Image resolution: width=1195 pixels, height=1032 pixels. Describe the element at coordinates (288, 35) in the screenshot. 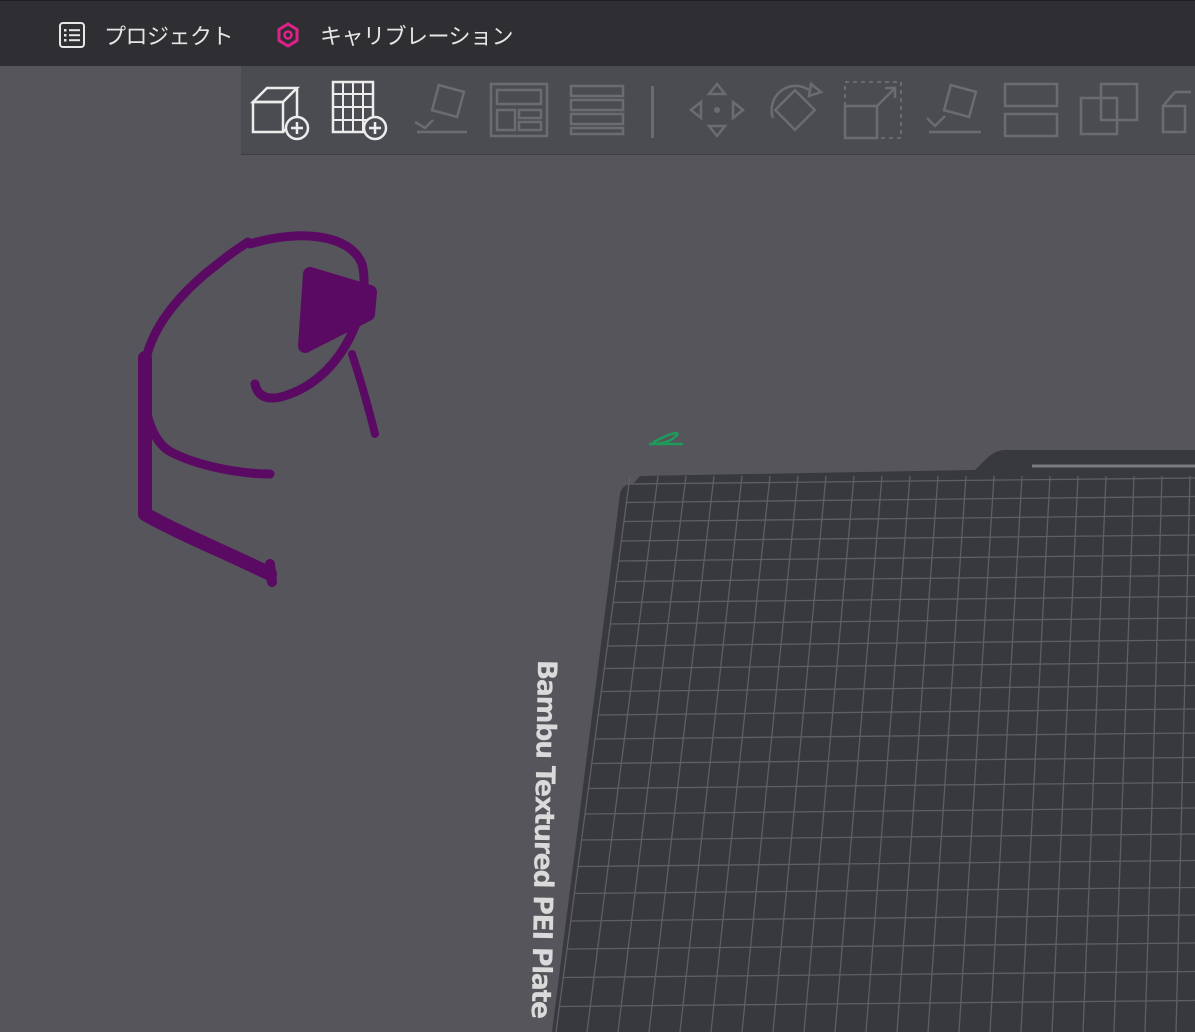

I see `gear-icon` at that location.